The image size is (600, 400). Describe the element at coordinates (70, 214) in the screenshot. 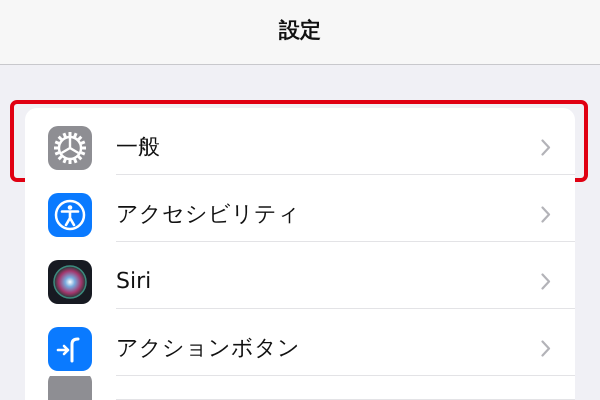

I see `accessibility-icon` at that location.